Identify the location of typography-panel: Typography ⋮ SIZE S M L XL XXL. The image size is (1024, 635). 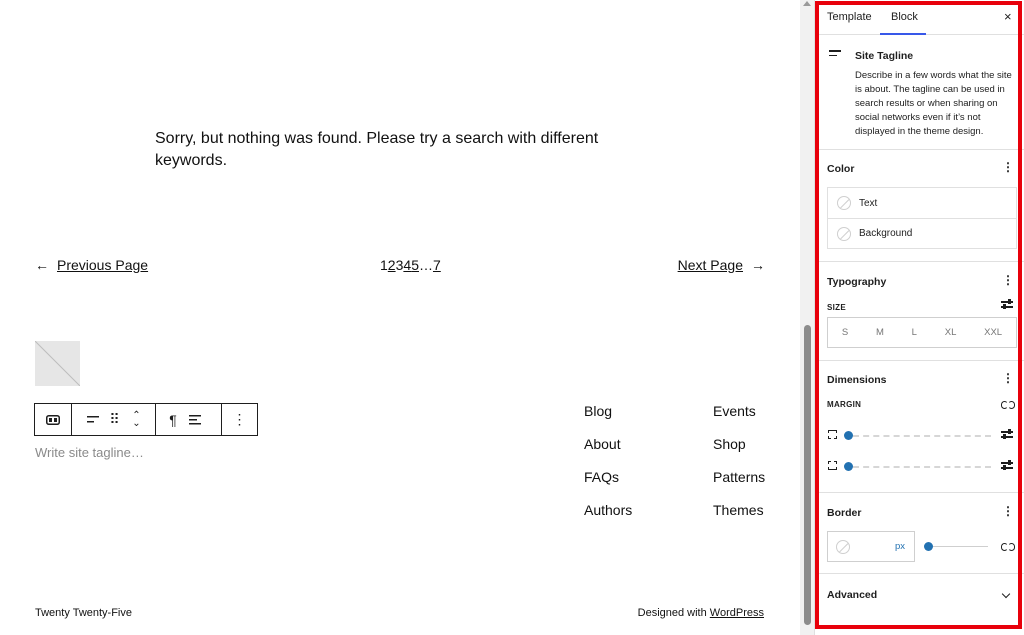
(919, 311).